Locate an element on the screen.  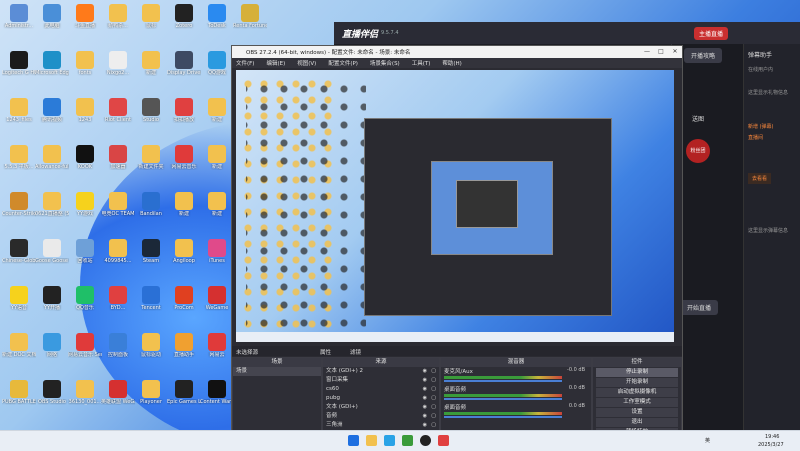
go-see-link: 去看看 is located at coordinates (760, 178).